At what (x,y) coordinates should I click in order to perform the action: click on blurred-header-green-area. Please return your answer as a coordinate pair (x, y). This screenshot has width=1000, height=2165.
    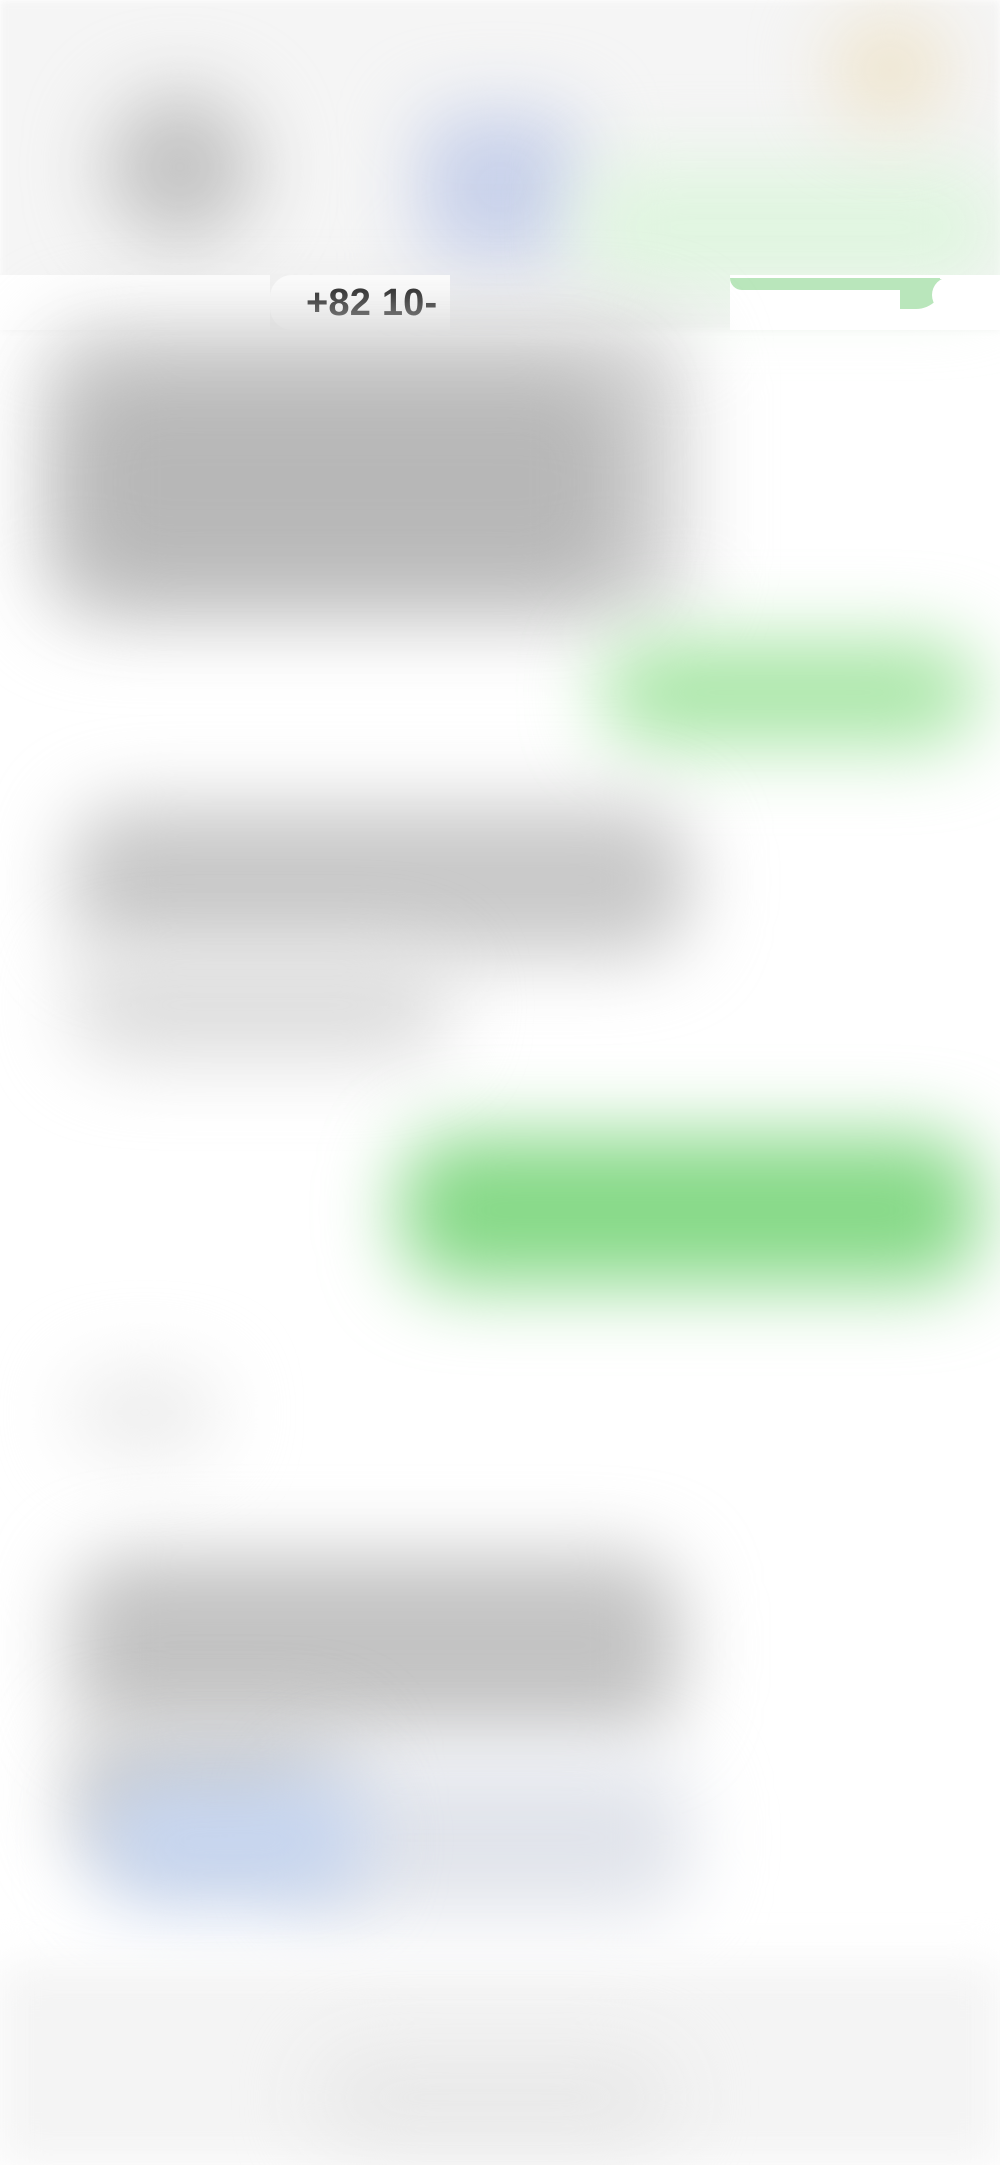
    Looking at the image, I should click on (790, 227).